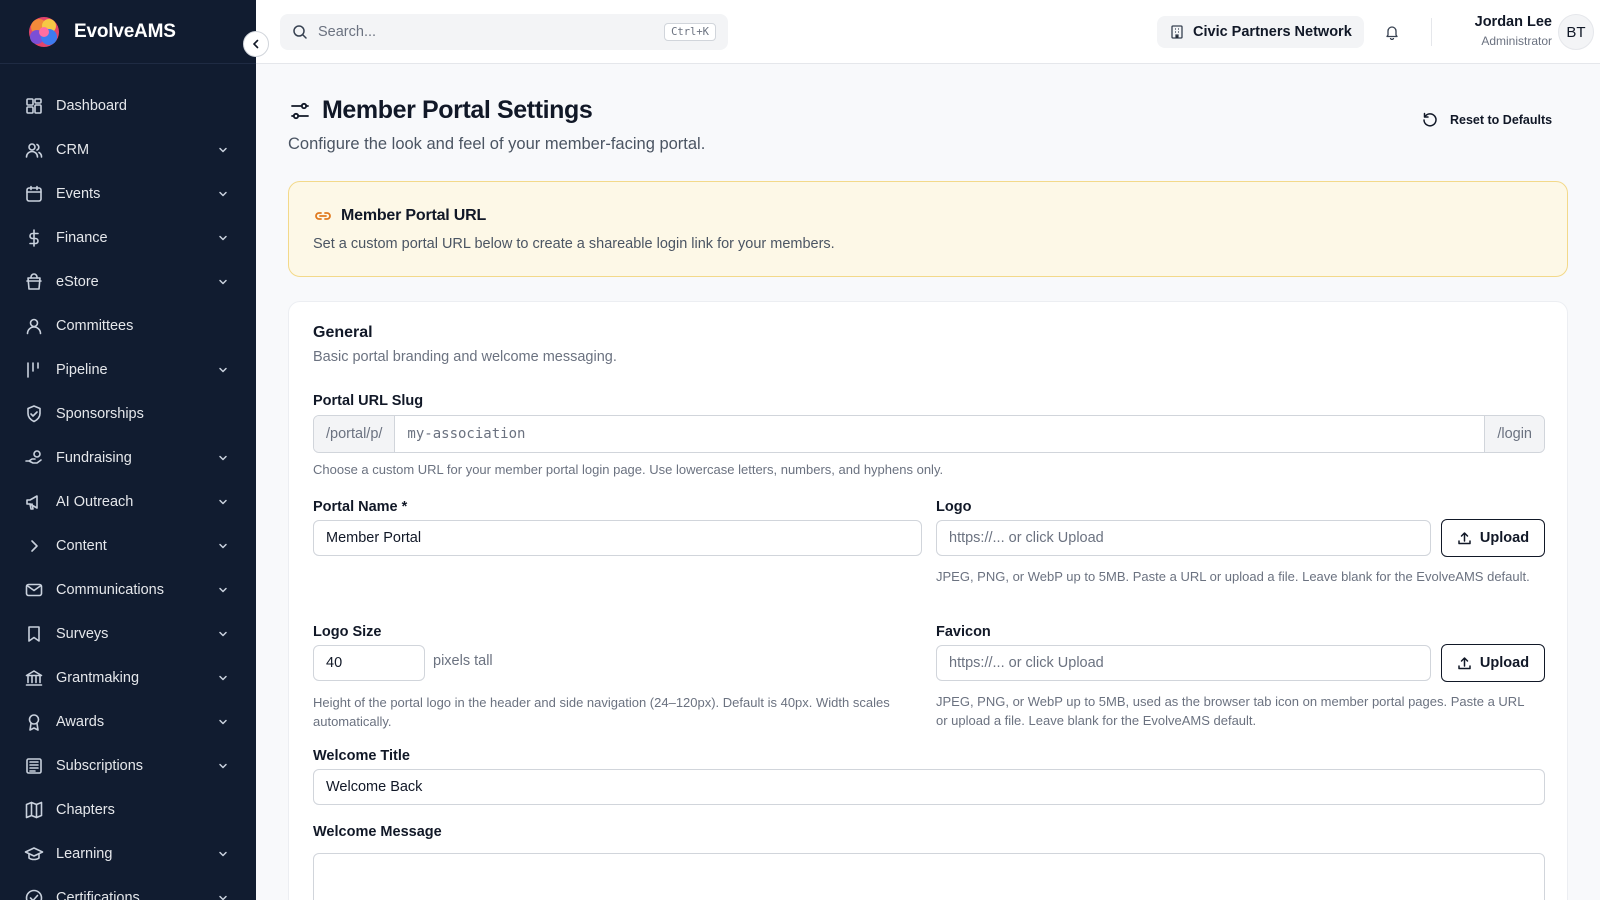 This screenshot has width=1600, height=900. Describe the element at coordinates (1430, 120) in the screenshot. I see `rotate-ccw-icon` at that location.